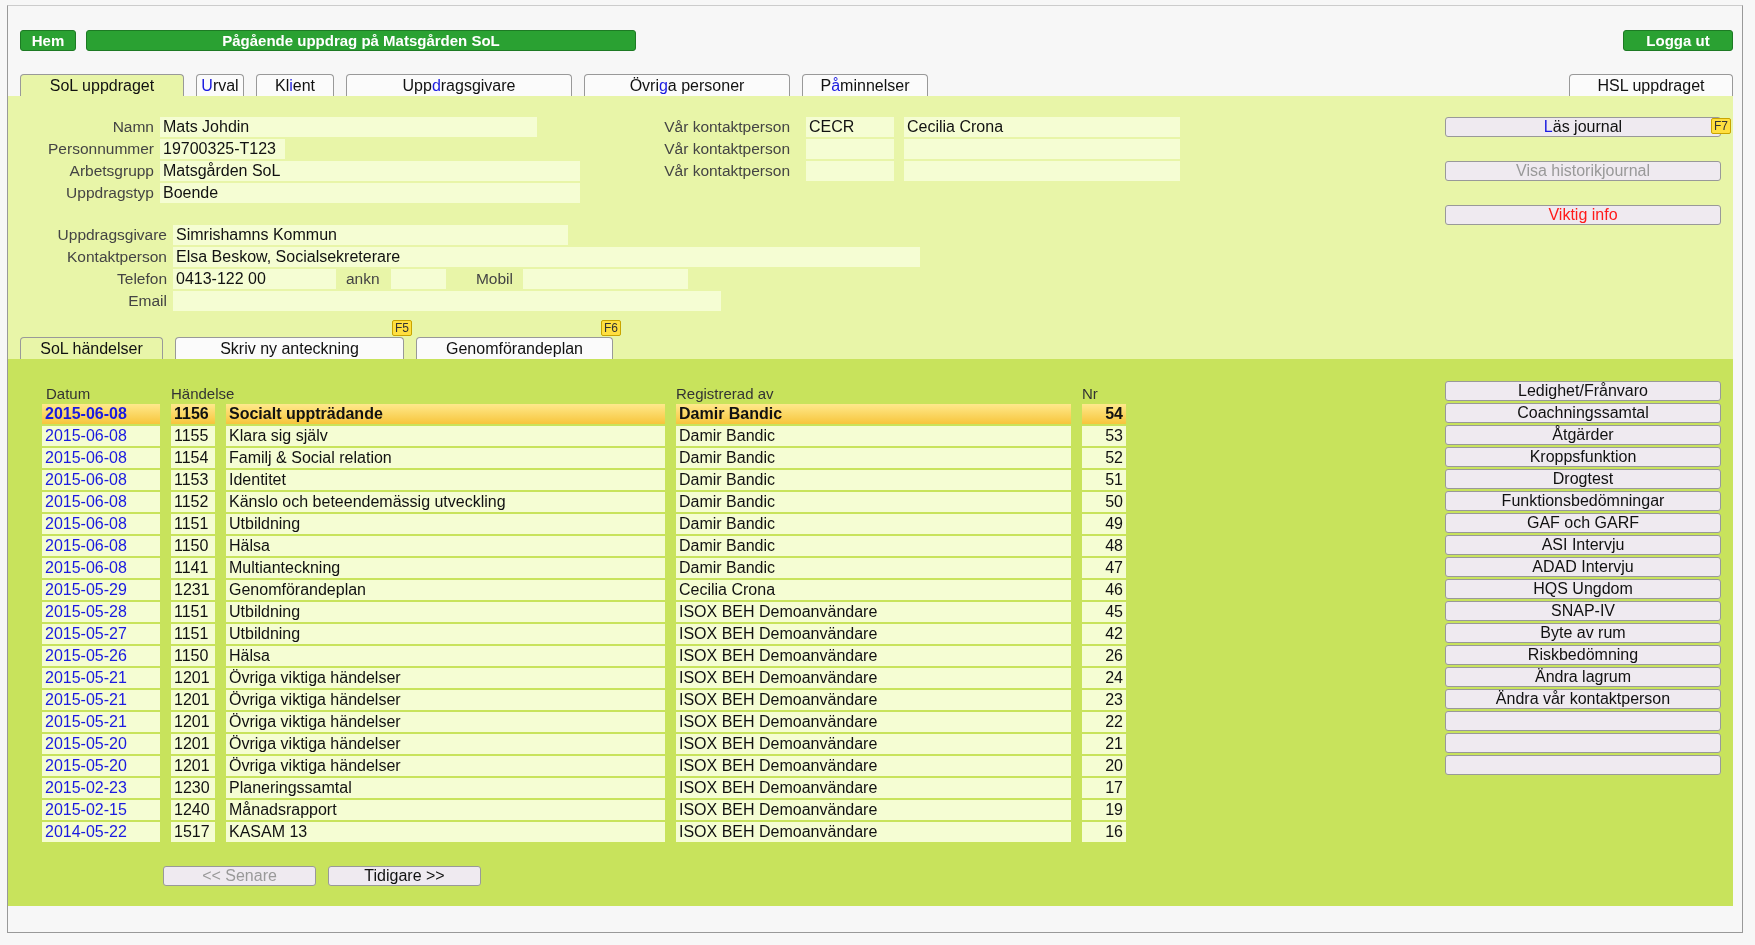 The height and width of the screenshot is (945, 1755). Describe the element at coordinates (404, 876) in the screenshot. I see `pager-button: Tidigare >>` at that location.